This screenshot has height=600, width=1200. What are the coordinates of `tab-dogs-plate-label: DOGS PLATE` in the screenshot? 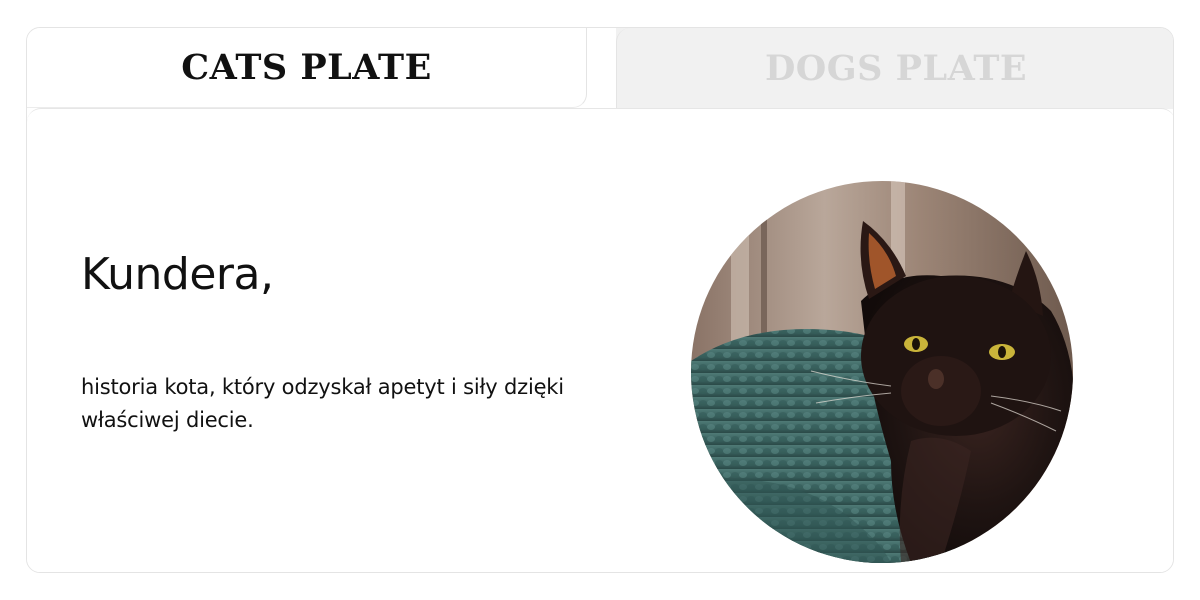 It's located at (896, 68).